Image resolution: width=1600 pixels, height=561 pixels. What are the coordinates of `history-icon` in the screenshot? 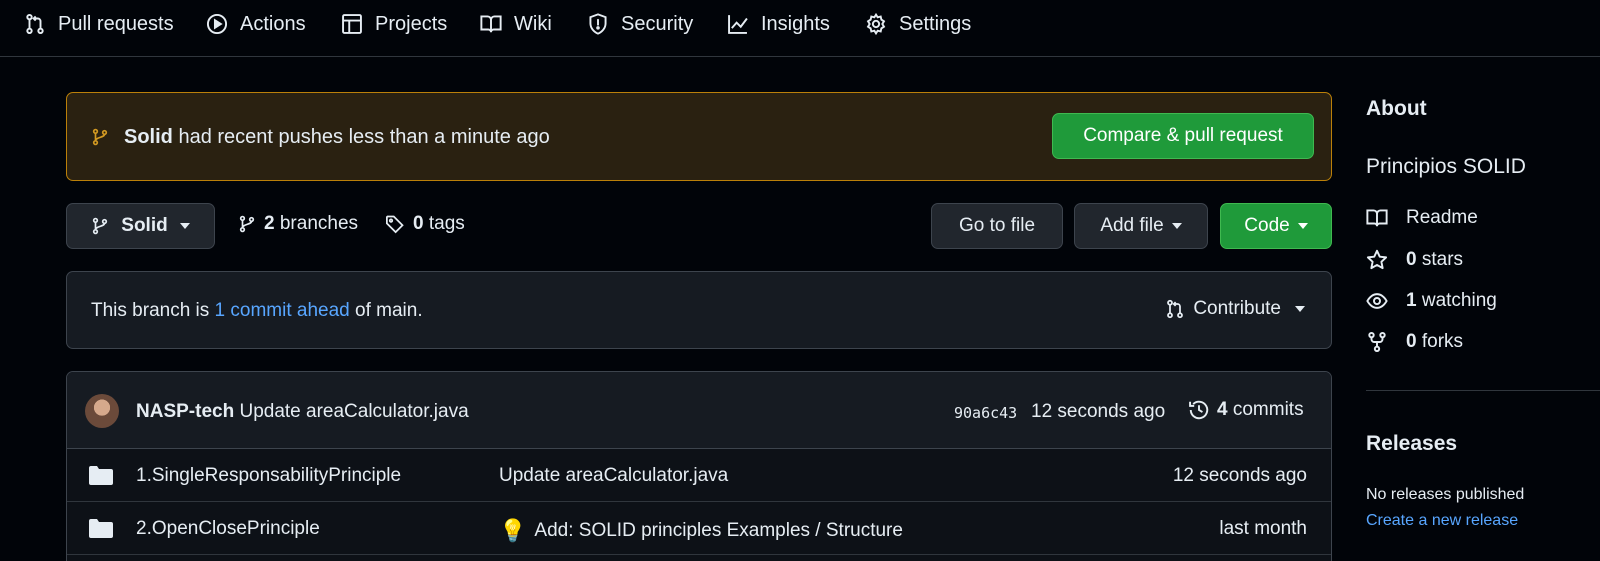 It's located at (1199, 410).